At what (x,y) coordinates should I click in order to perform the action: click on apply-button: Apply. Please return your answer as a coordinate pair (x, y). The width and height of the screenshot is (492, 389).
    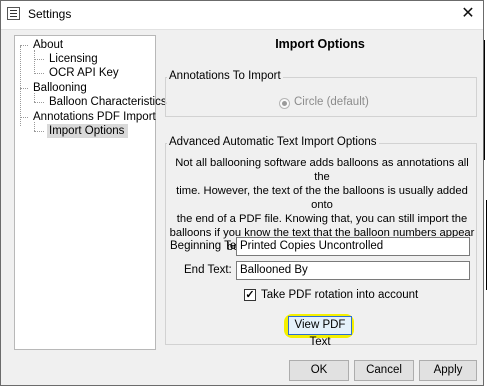
    Looking at the image, I should click on (448, 370).